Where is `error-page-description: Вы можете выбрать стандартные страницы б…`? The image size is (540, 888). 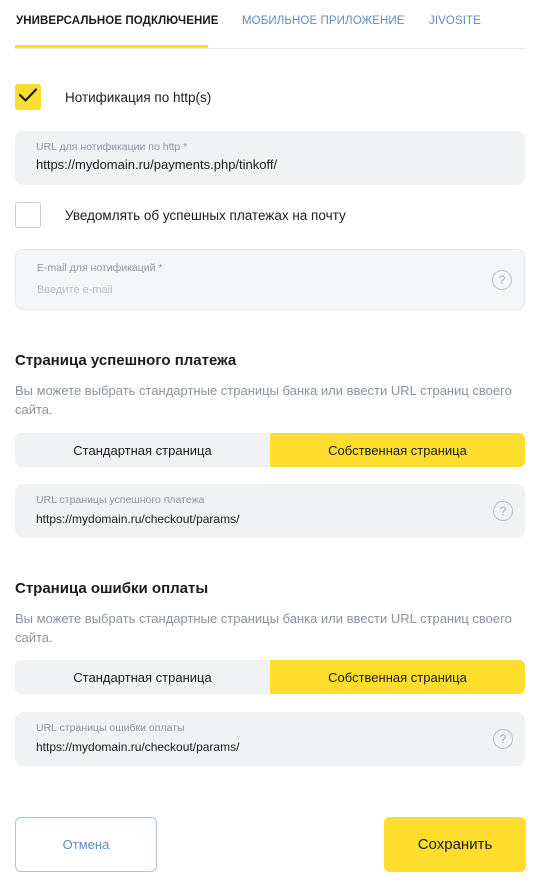 error-page-description: Вы можете выбрать стандартные страницы б… is located at coordinates (263, 628).